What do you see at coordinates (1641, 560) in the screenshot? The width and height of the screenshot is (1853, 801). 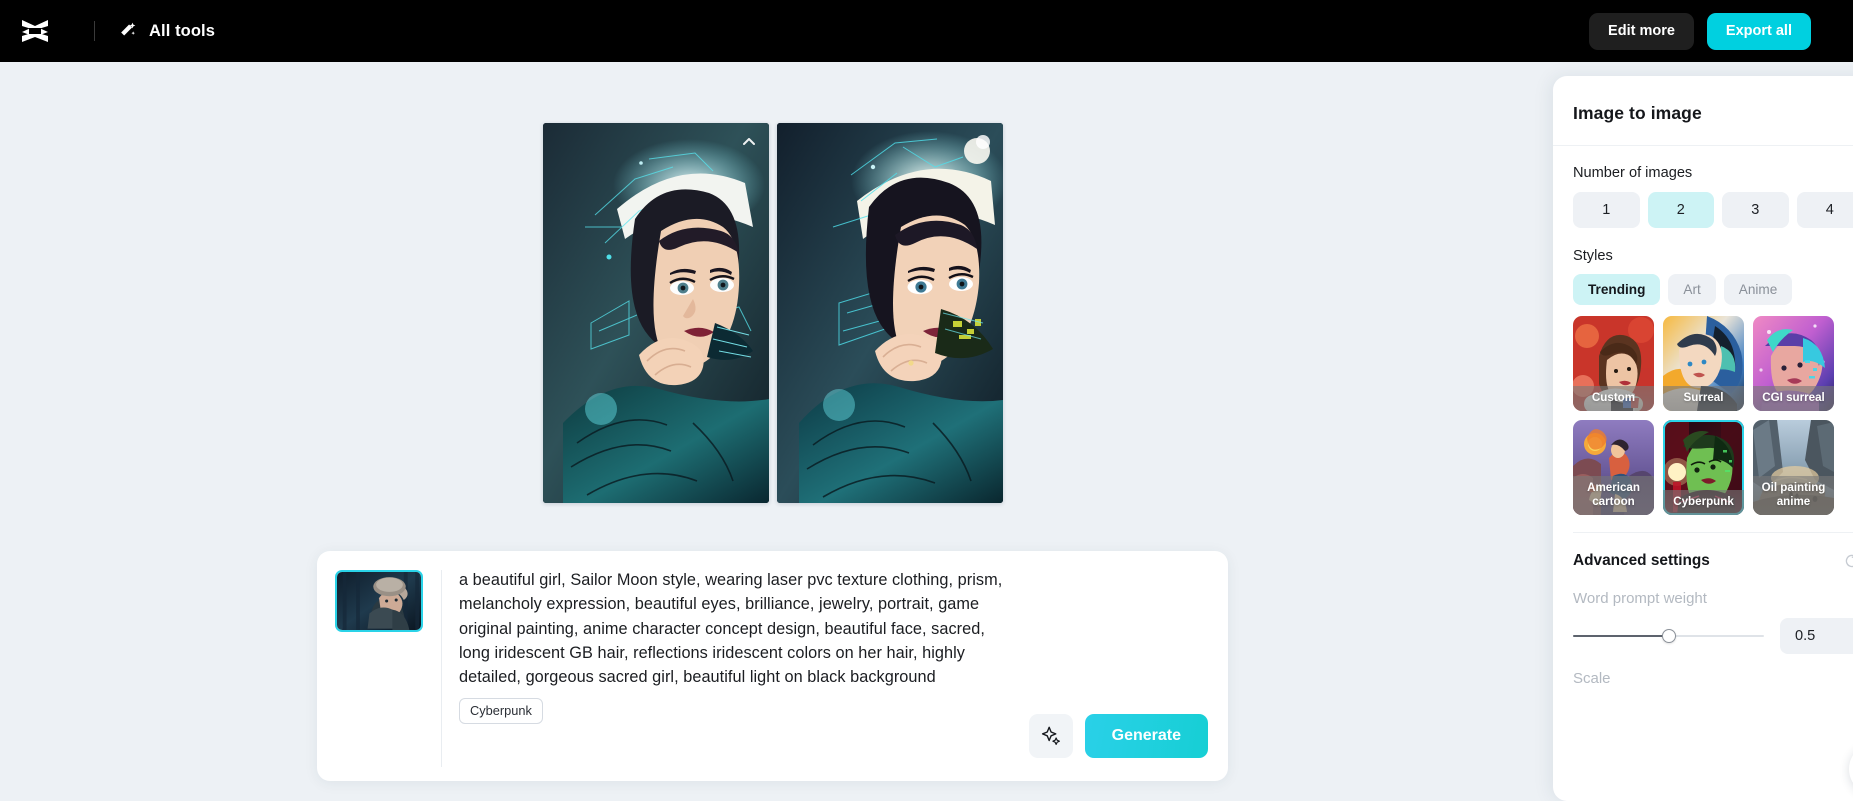 I see `advanced-settings-title: Advanced settings` at bounding box center [1641, 560].